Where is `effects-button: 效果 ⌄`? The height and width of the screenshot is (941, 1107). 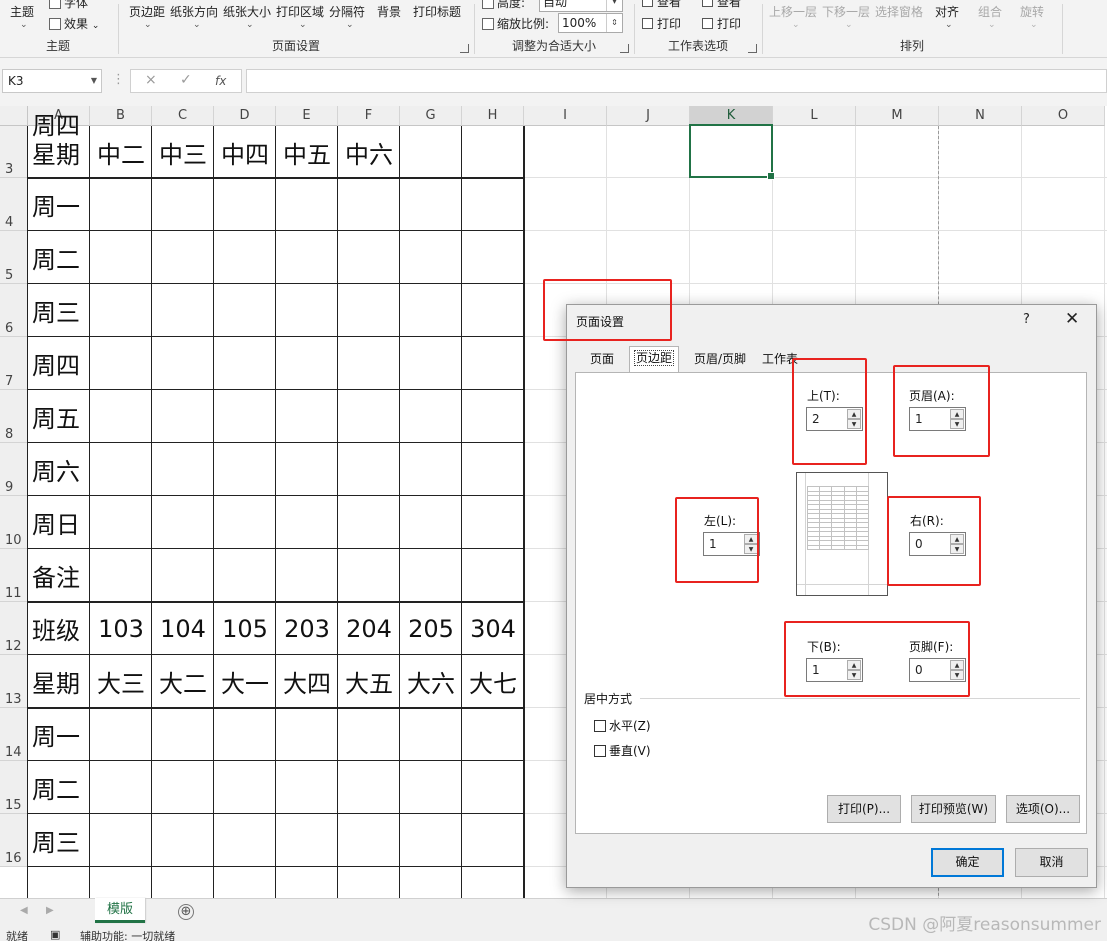 effects-button: 效果 ⌄ is located at coordinates (74, 23).